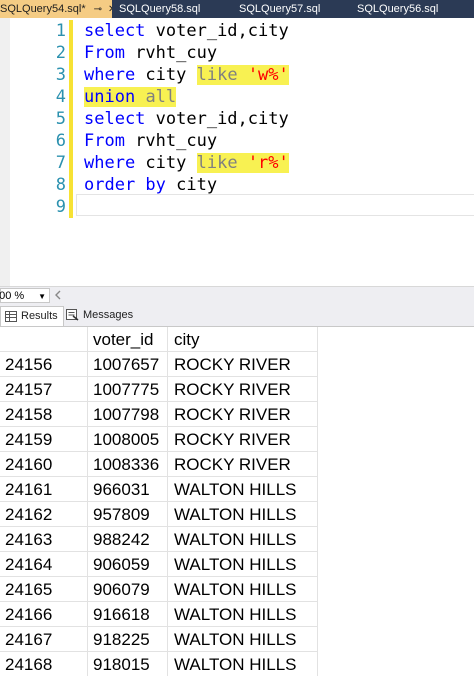 The width and height of the screenshot is (474, 677). Describe the element at coordinates (43, 489) in the screenshot. I see `row-number-cell: 24161` at that location.